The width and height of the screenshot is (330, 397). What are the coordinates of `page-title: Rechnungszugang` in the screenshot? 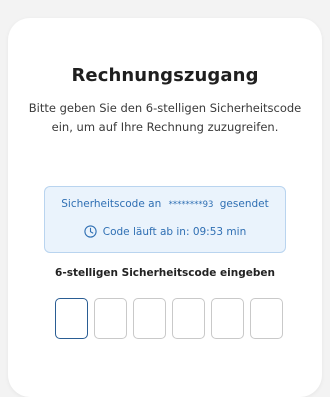 It's located at (165, 75).